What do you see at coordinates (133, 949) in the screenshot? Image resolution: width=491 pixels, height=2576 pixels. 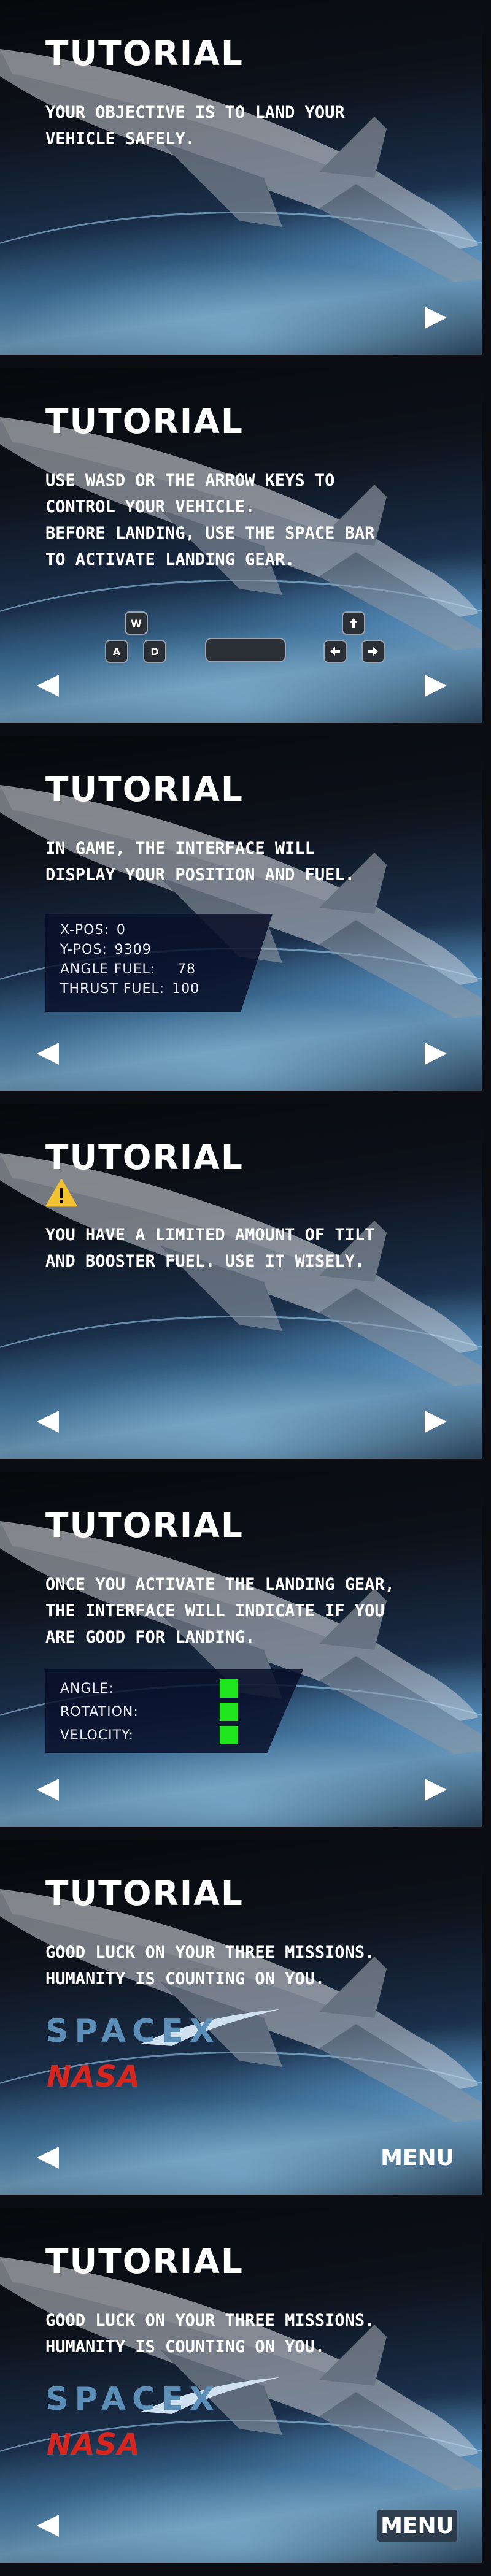 I see `hud-value: 9309` at bounding box center [133, 949].